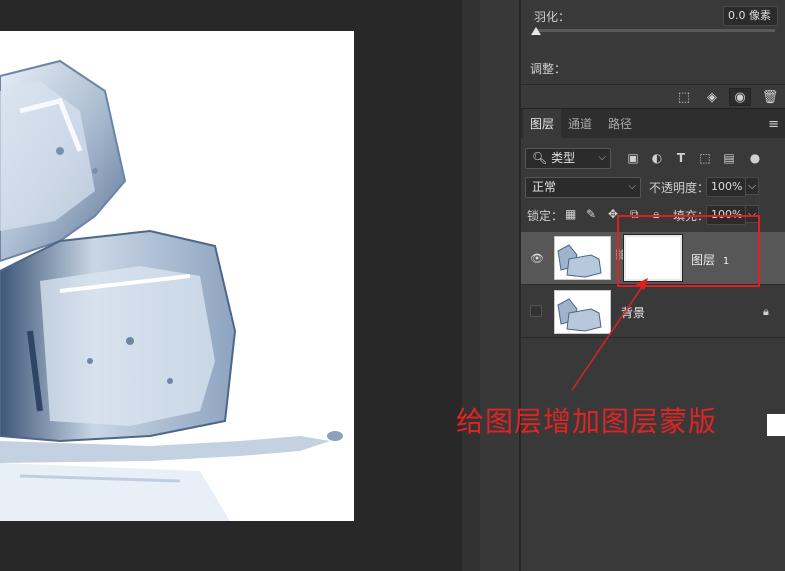 Image resolution: width=785 pixels, height=571 pixels. Describe the element at coordinates (655, 30) in the screenshot. I see `feather-slider-track` at that location.